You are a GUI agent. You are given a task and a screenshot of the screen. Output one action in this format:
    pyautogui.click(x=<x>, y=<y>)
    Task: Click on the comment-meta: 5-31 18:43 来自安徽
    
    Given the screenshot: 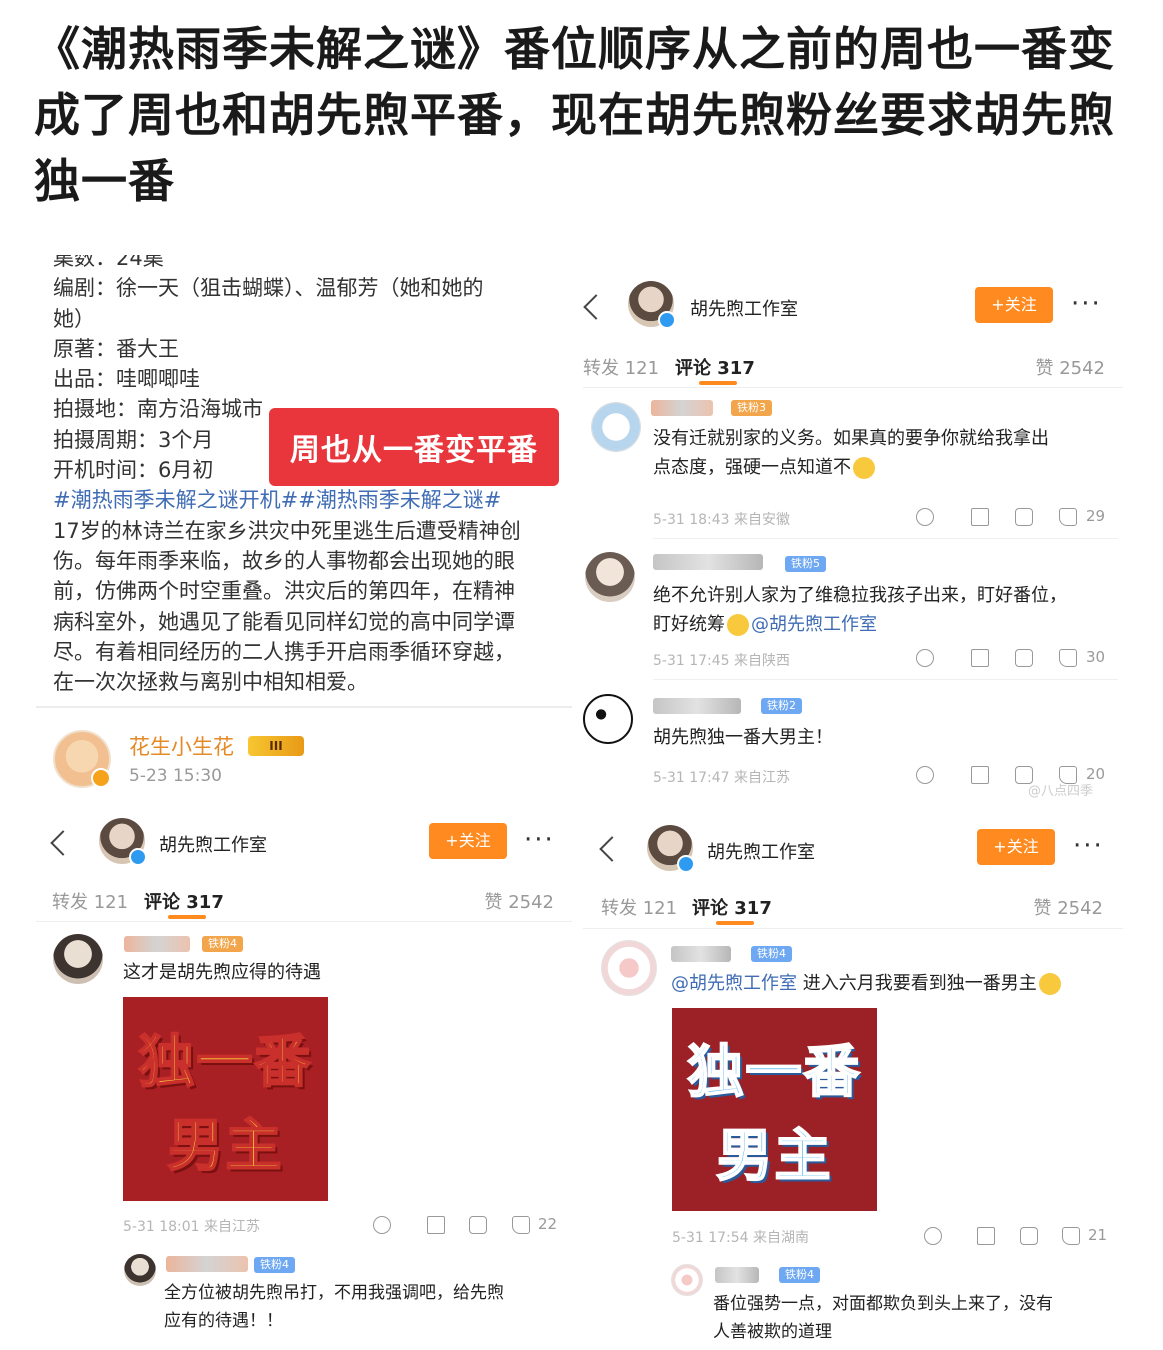 What is the action you would take?
    pyautogui.click(x=722, y=520)
    